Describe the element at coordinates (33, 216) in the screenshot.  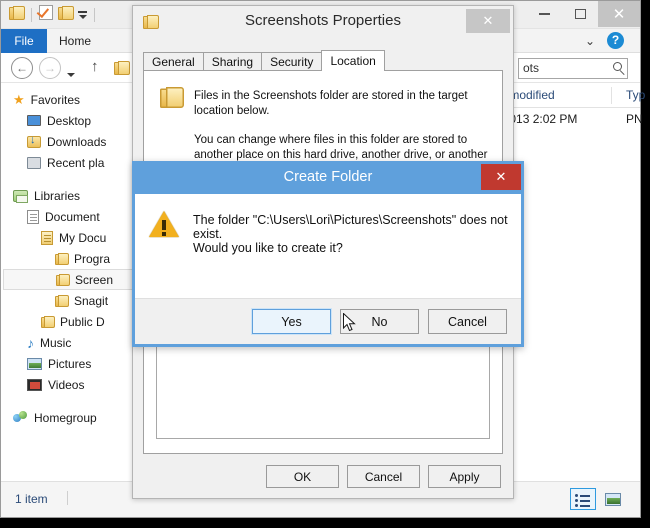
I see `documents-library-icon` at that location.